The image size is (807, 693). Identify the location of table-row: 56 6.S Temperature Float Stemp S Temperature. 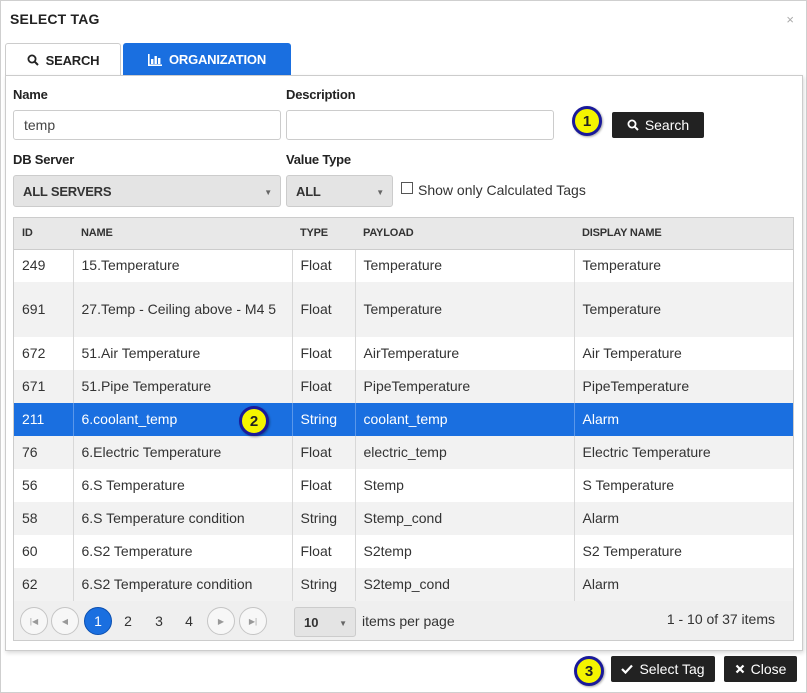
(403, 485).